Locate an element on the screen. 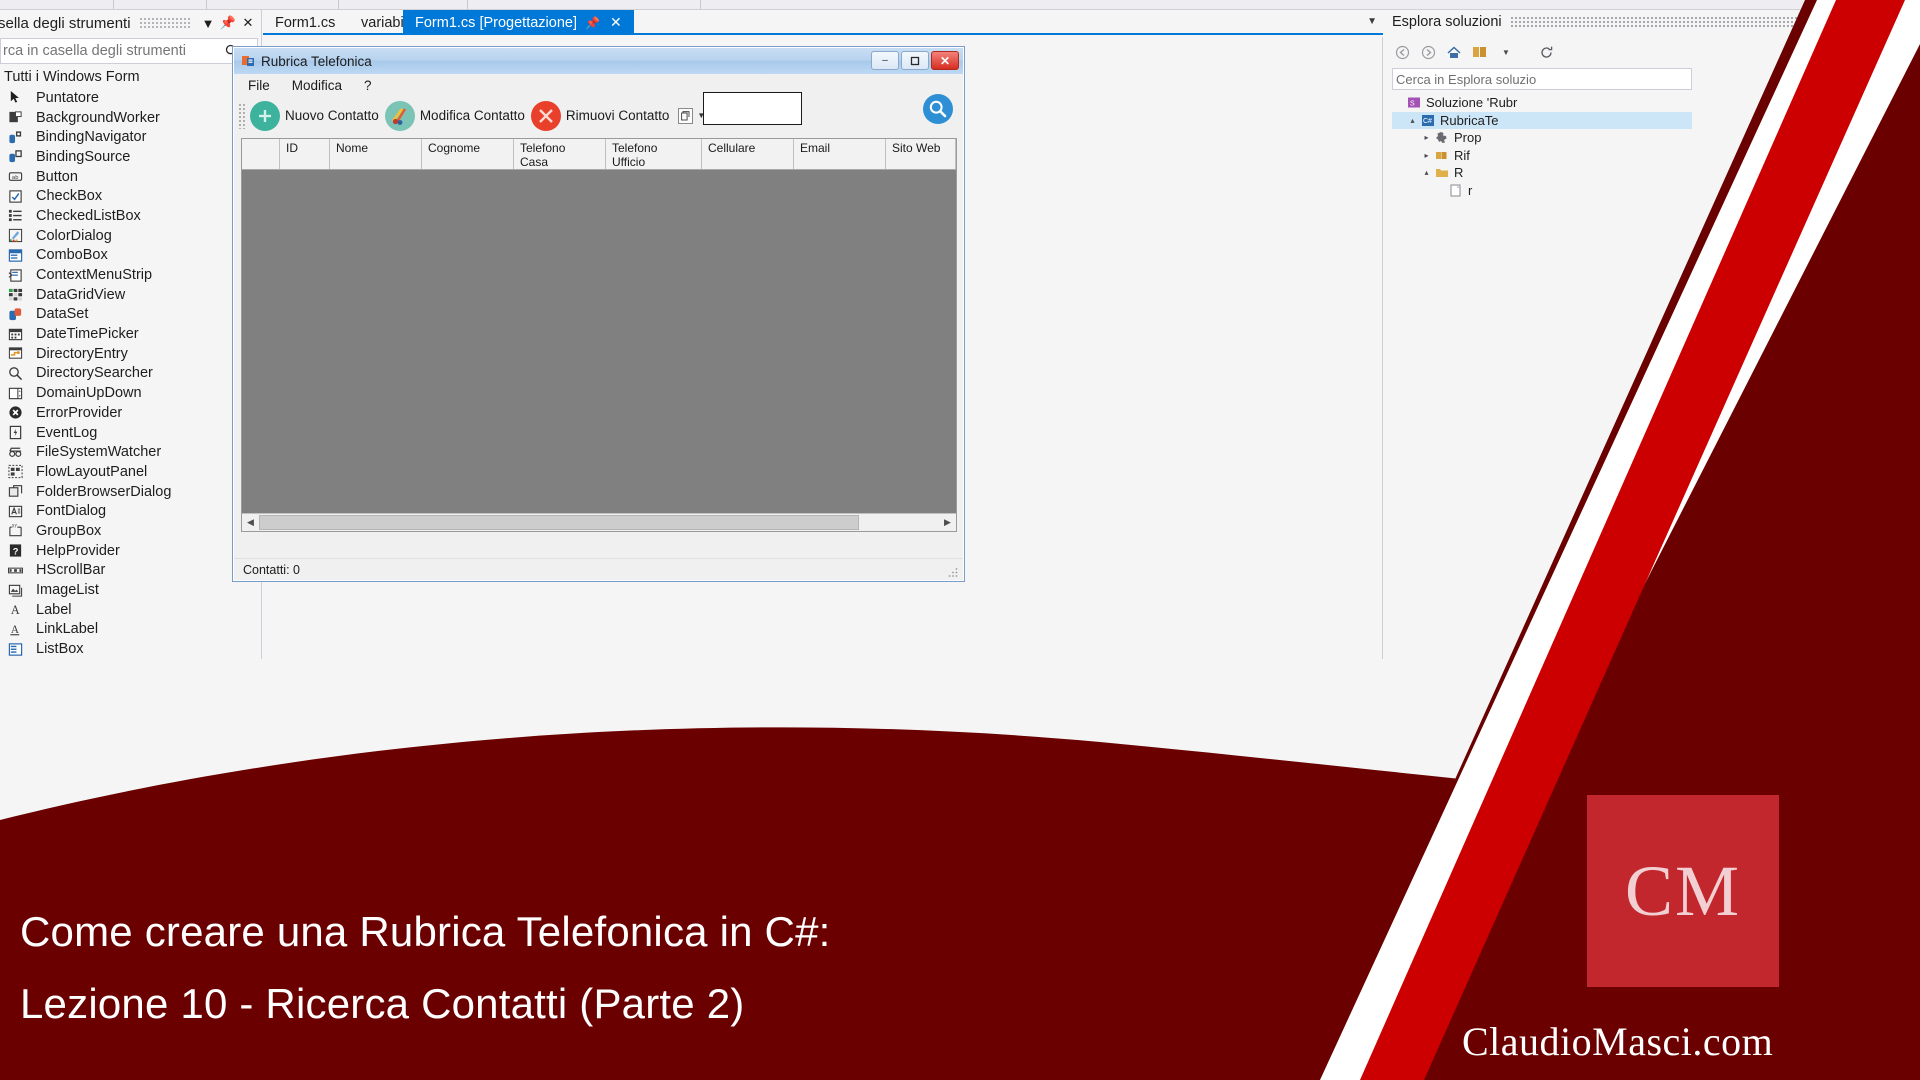 The height and width of the screenshot is (1080, 1920). minimize-button: – is located at coordinates (885, 60).